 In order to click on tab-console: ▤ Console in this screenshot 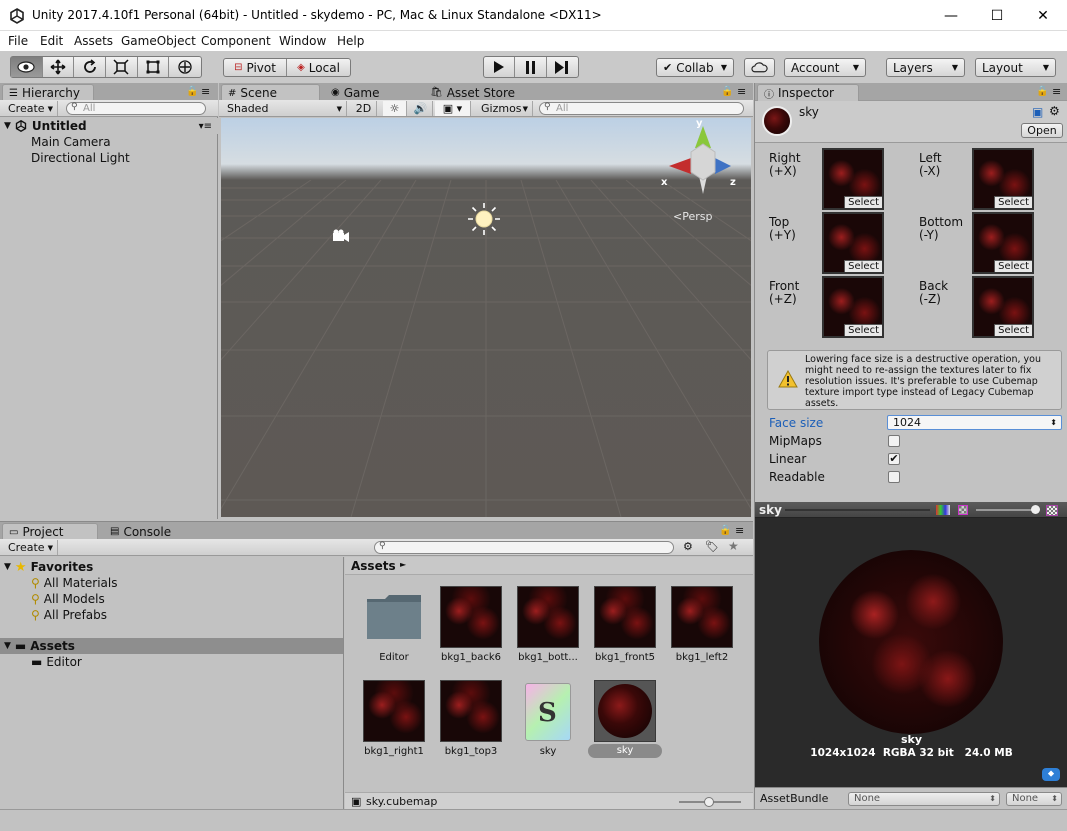, I will do `click(141, 531)`.